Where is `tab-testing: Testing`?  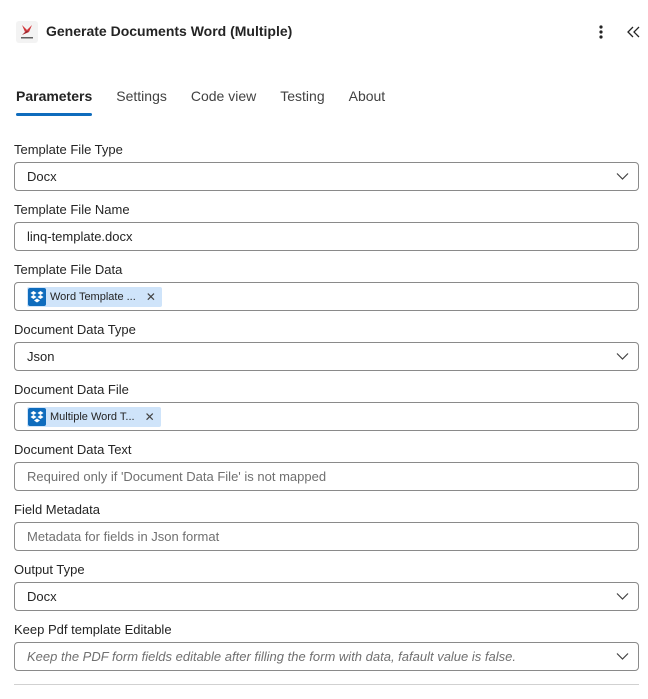 tab-testing: Testing is located at coordinates (302, 101).